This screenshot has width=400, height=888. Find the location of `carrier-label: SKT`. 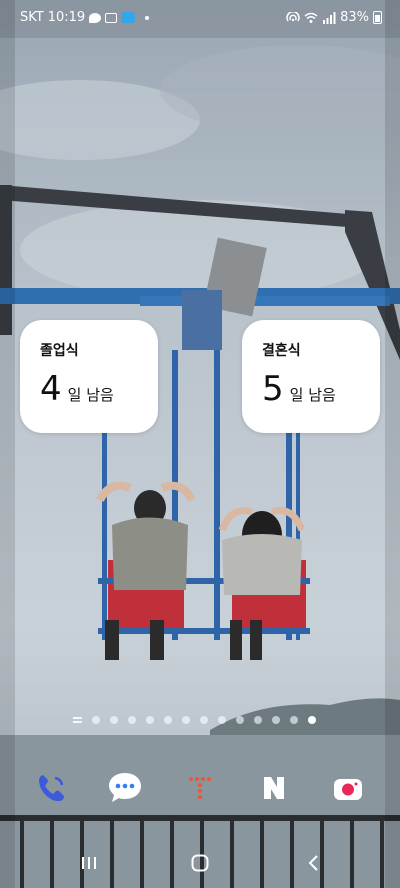

carrier-label: SKT is located at coordinates (32, 17).